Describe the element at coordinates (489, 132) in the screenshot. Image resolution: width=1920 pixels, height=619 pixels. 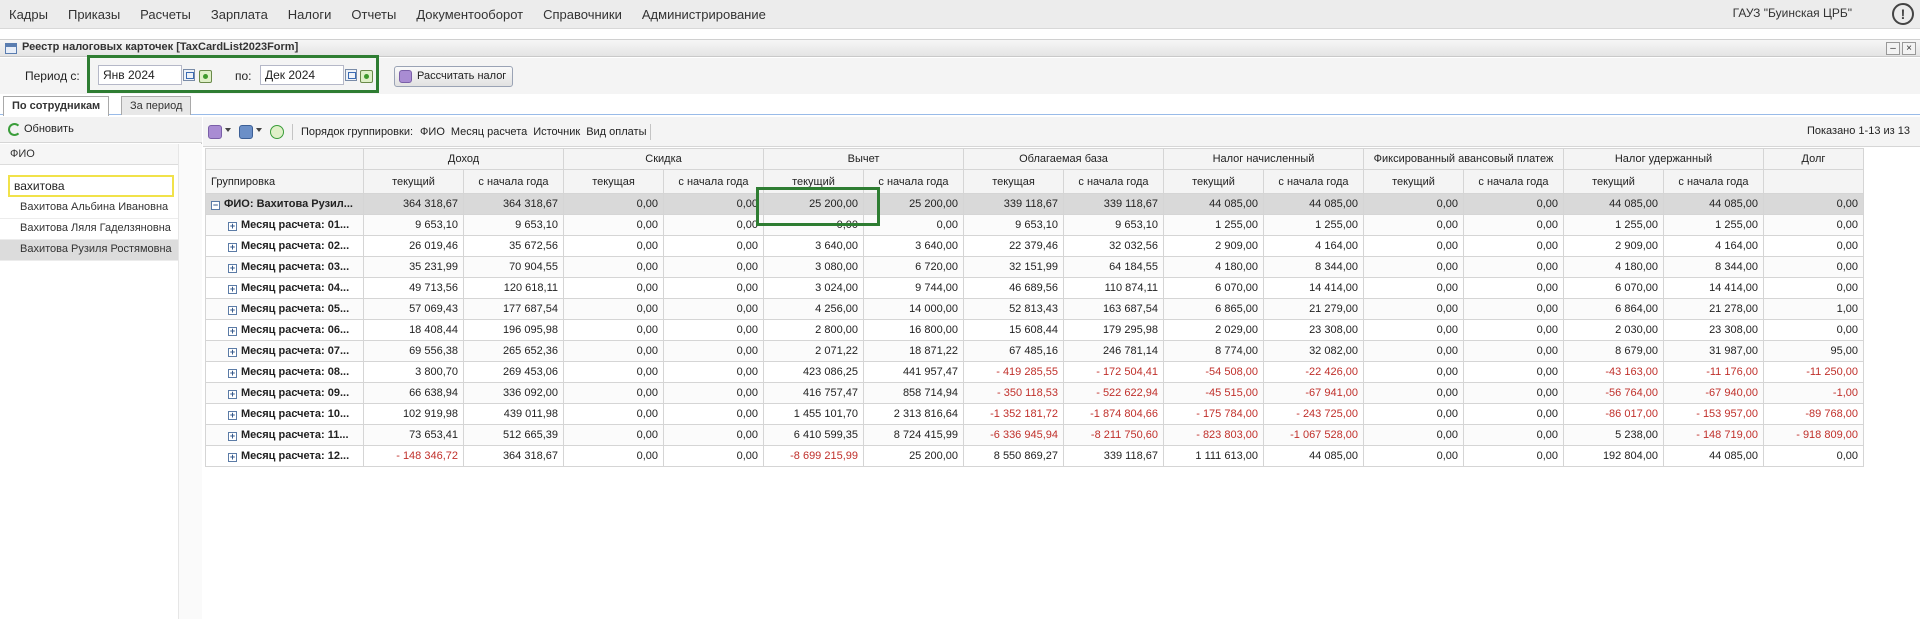
I see `group-field-month: Месяц расчета` at that location.